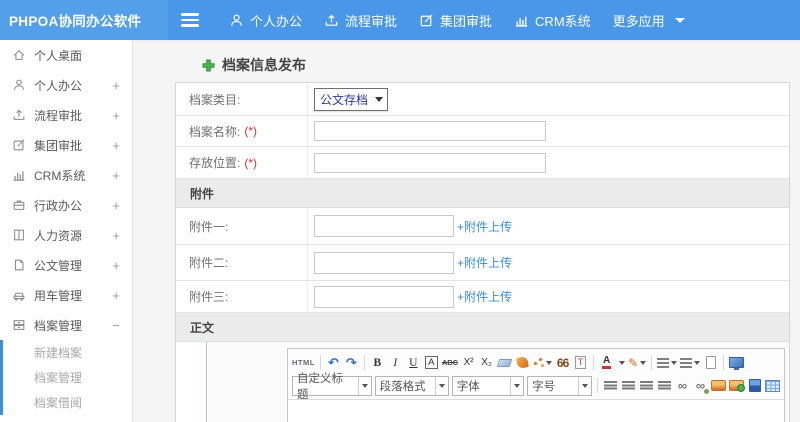  I want to click on hamburger-menu-icon, so click(191, 20).